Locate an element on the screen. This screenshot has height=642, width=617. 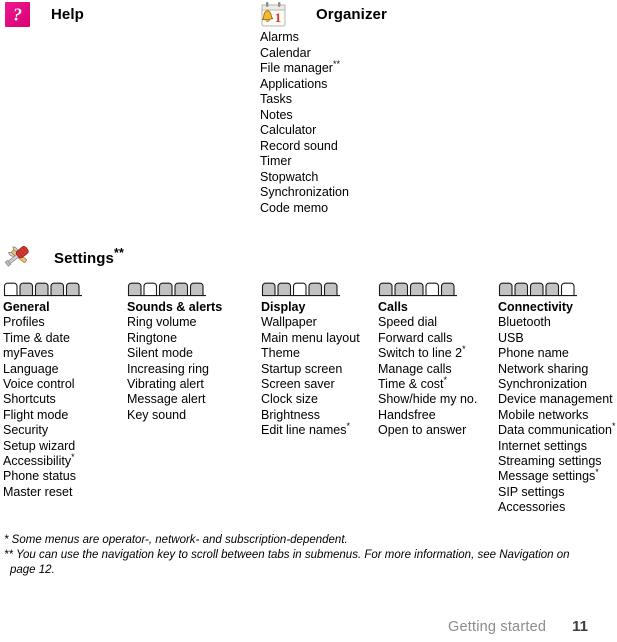
list-item: Manage calls is located at coordinates (427, 369).